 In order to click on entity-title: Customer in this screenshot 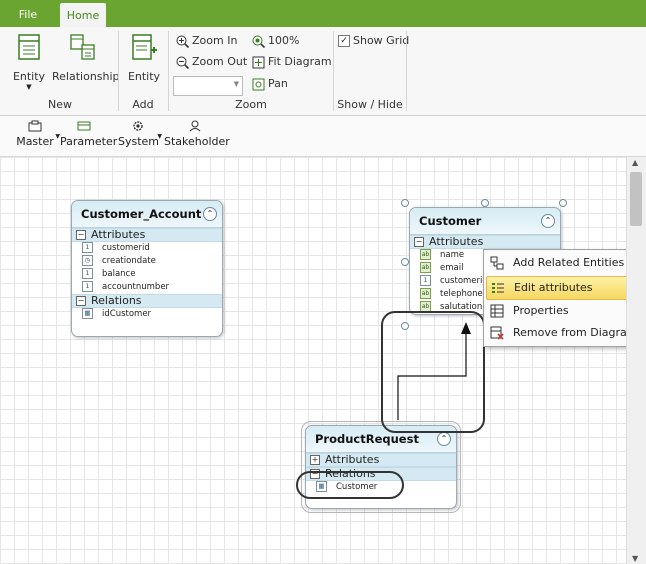, I will do `click(450, 221)`.